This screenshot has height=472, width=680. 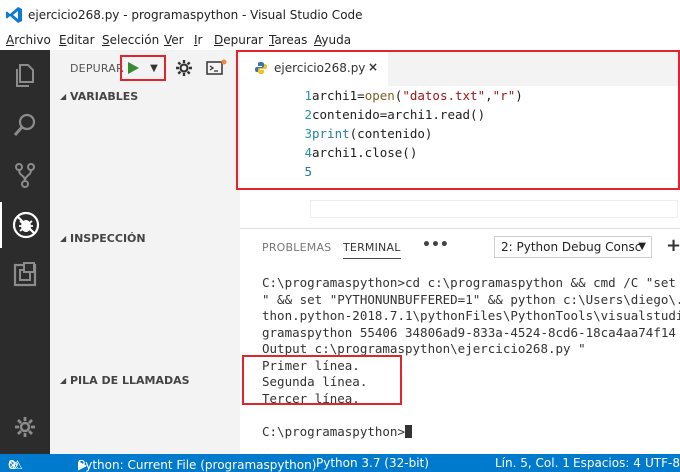 I want to click on debug-console-icon, so click(x=217, y=68).